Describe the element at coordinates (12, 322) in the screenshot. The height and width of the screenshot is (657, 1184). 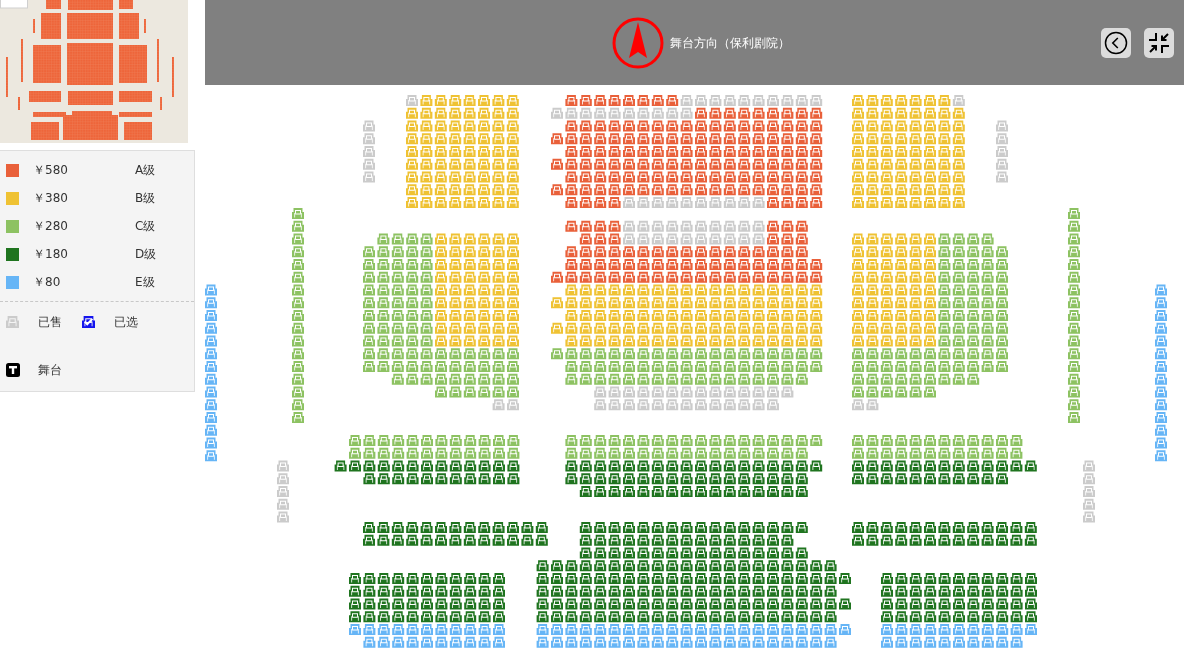
I see `seat-icon` at that location.